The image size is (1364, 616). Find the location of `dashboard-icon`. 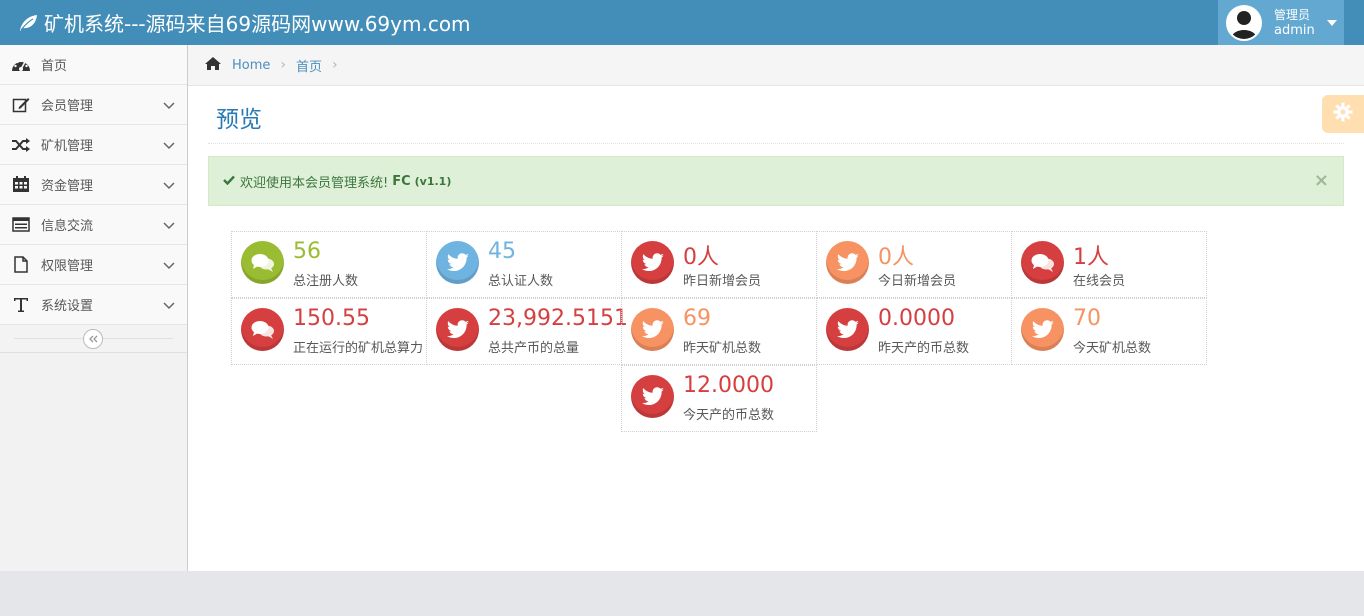

dashboard-icon is located at coordinates (21, 65).